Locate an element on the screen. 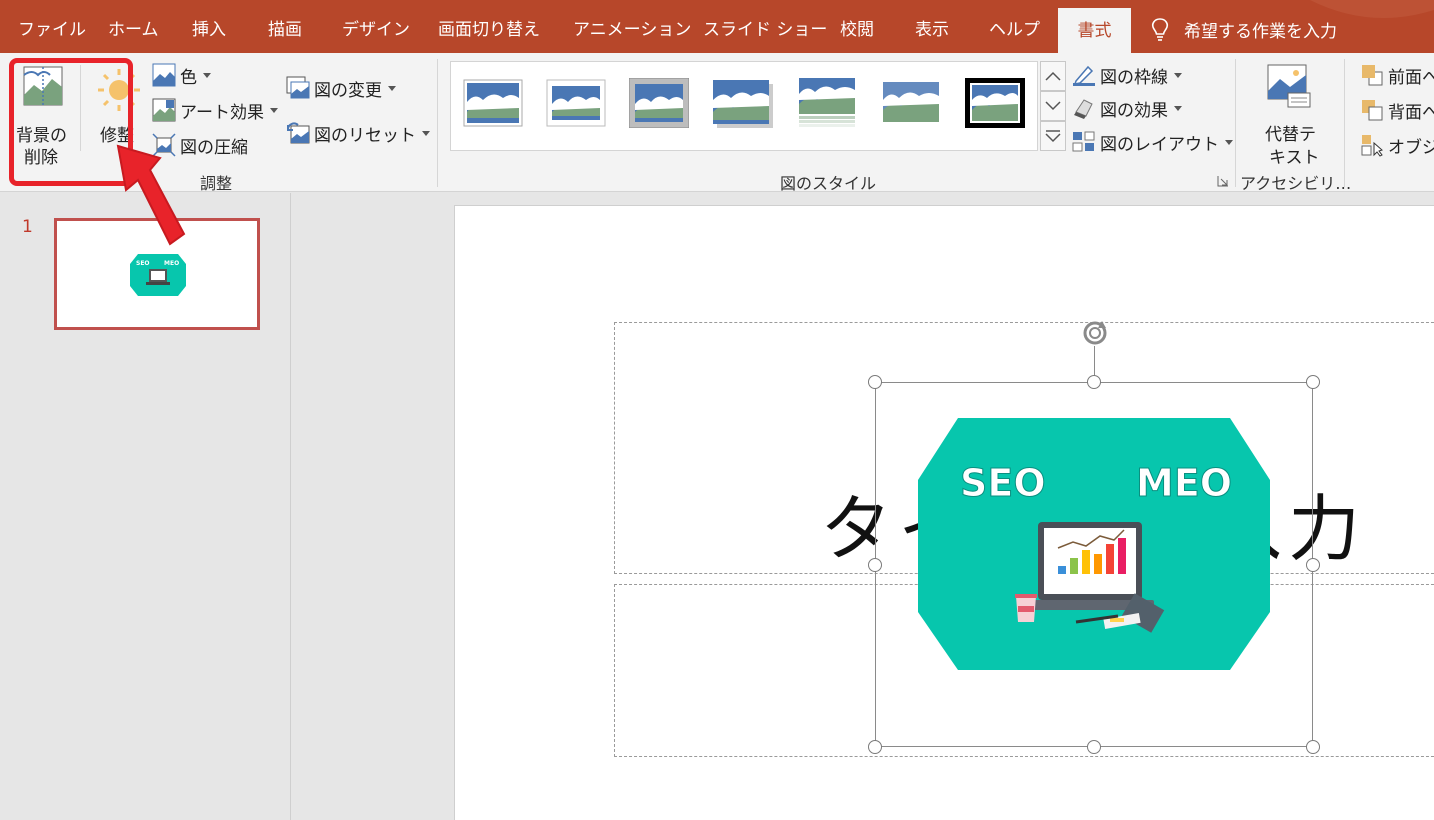 Image resolution: width=1434 pixels, height=820 pixels. picture-styles-gallery is located at coordinates (744, 106).